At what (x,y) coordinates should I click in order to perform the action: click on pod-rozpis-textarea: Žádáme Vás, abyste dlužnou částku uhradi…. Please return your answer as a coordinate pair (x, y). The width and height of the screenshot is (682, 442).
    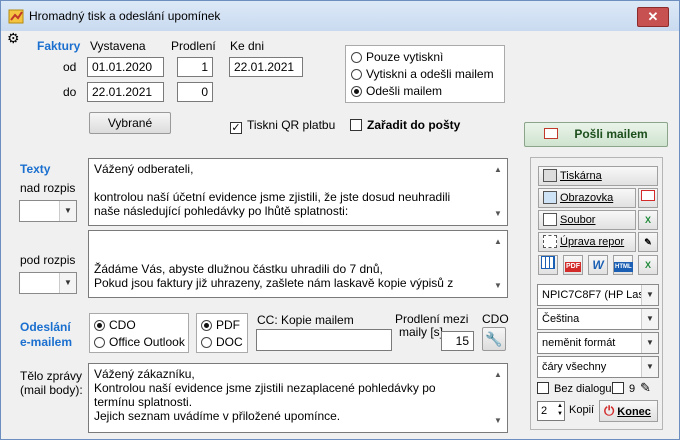
    Looking at the image, I should click on (298, 264).